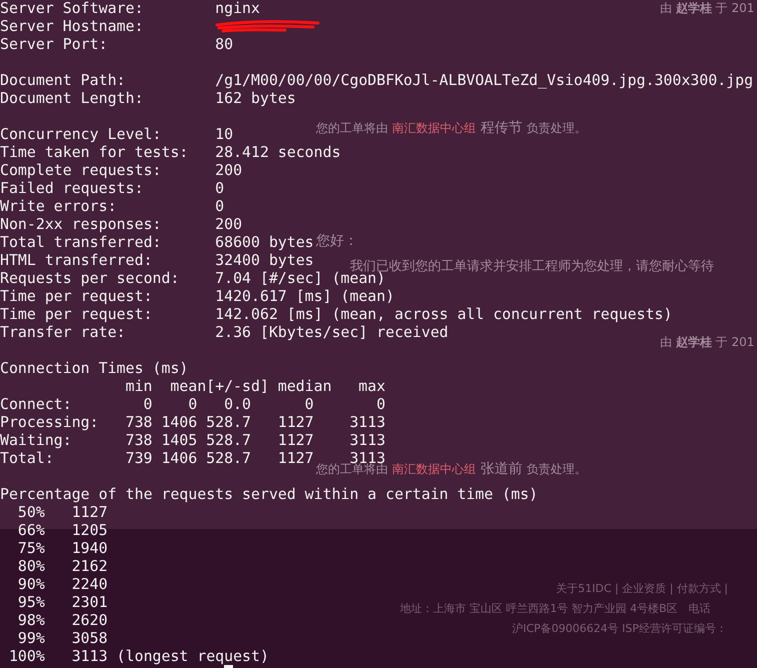  Describe the element at coordinates (443, 314) in the screenshot. I see `field-value: 142.062 [ms] (mean, across all concurrent requests)` at that location.